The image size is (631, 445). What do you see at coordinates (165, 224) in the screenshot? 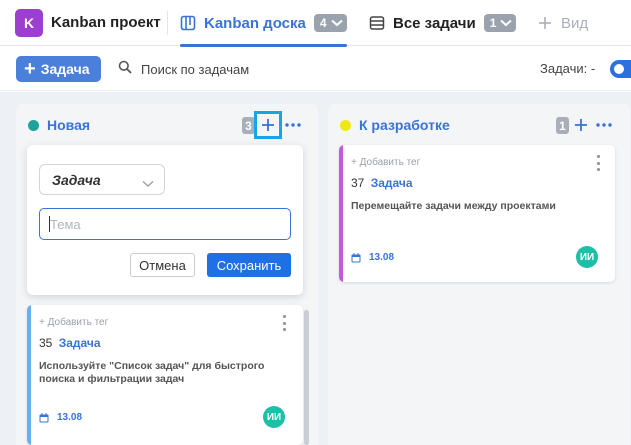
I see `subject-input` at bounding box center [165, 224].